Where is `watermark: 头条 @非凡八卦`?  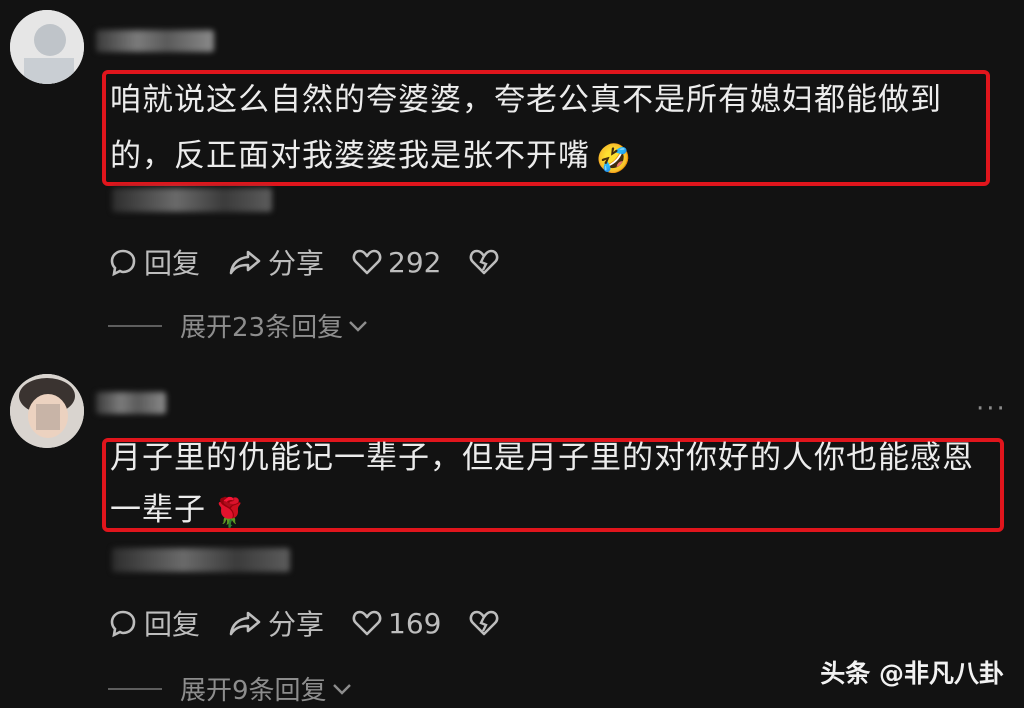
watermark: 头条 @非凡八卦 is located at coordinates (912, 673).